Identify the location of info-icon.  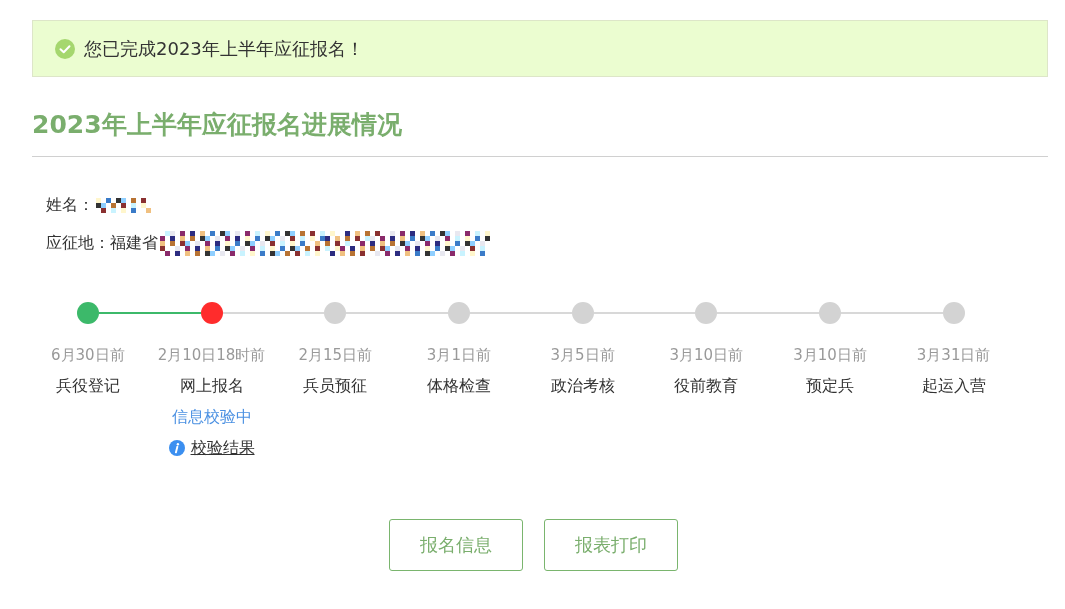
(176, 448).